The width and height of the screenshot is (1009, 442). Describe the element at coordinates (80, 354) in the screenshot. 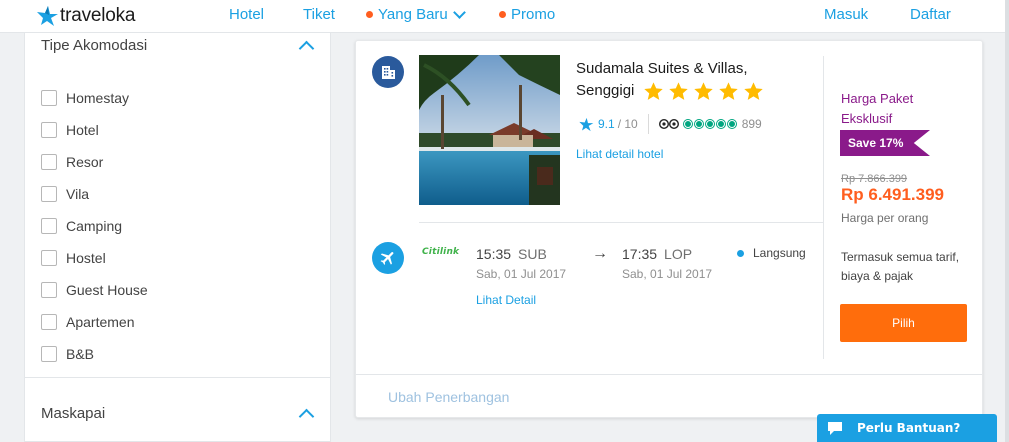

I see `filter-option-label: B&B` at that location.